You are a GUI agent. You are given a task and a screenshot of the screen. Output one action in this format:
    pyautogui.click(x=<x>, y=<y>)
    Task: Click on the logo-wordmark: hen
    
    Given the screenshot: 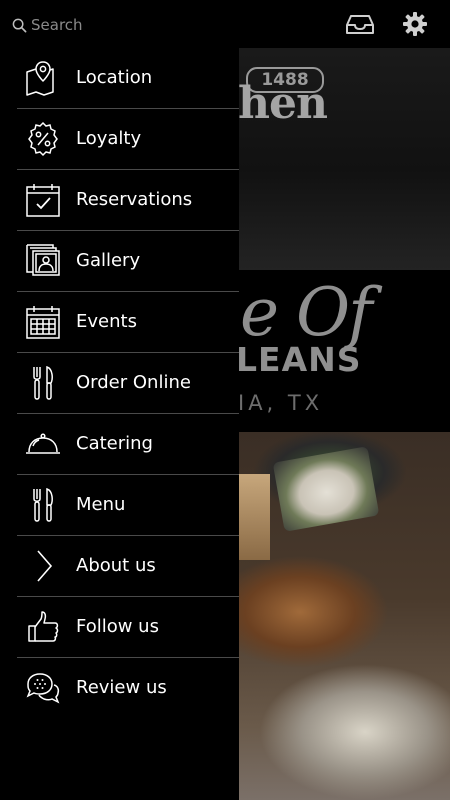 What is the action you would take?
    pyautogui.click(x=283, y=103)
    